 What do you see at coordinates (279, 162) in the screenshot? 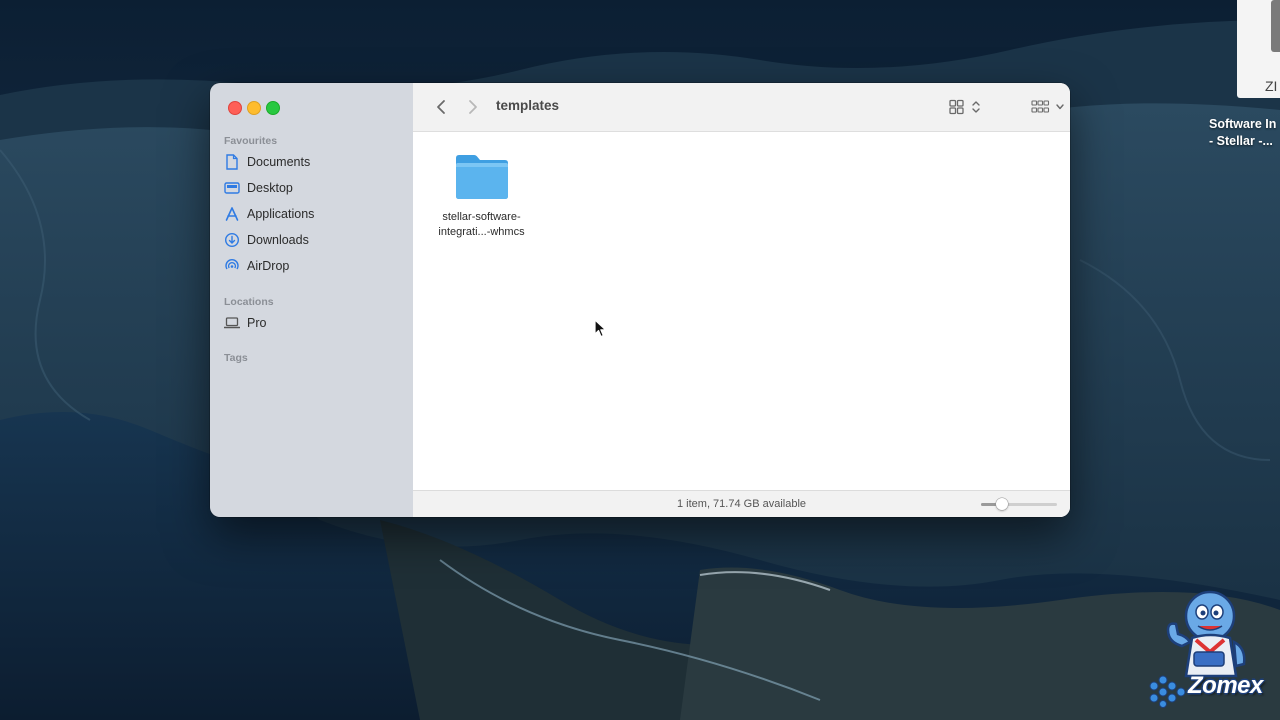
I see `sidebar-item-label: Documents` at bounding box center [279, 162].